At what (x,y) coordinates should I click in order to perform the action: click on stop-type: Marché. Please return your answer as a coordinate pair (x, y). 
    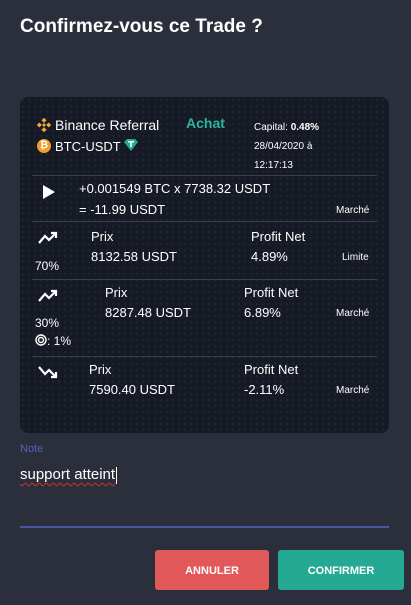
    Looking at the image, I should click on (353, 390).